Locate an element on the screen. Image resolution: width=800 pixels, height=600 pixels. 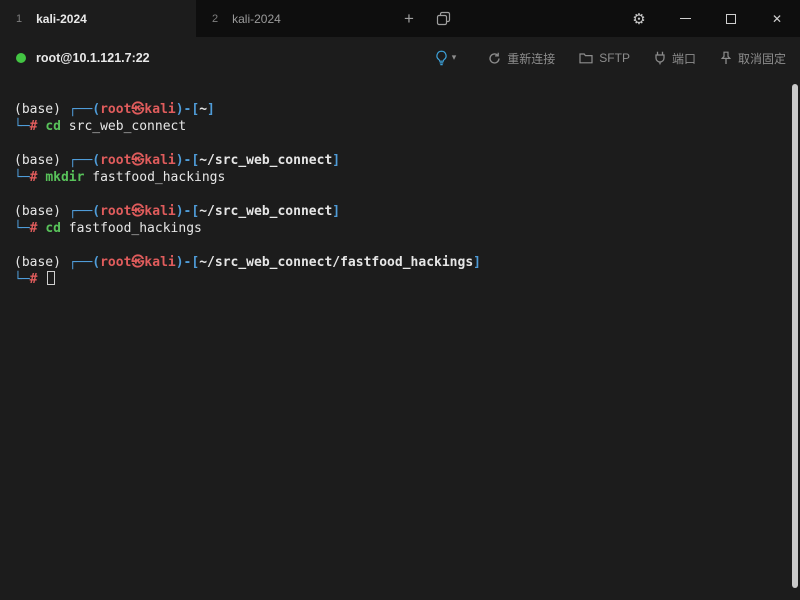
plus-icon: + is located at coordinates (409, 18).